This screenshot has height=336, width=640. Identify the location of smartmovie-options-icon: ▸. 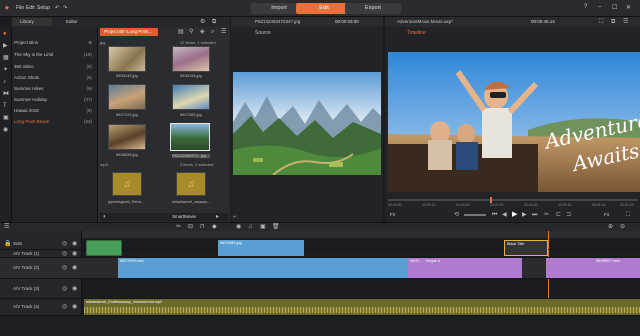
(217, 217).